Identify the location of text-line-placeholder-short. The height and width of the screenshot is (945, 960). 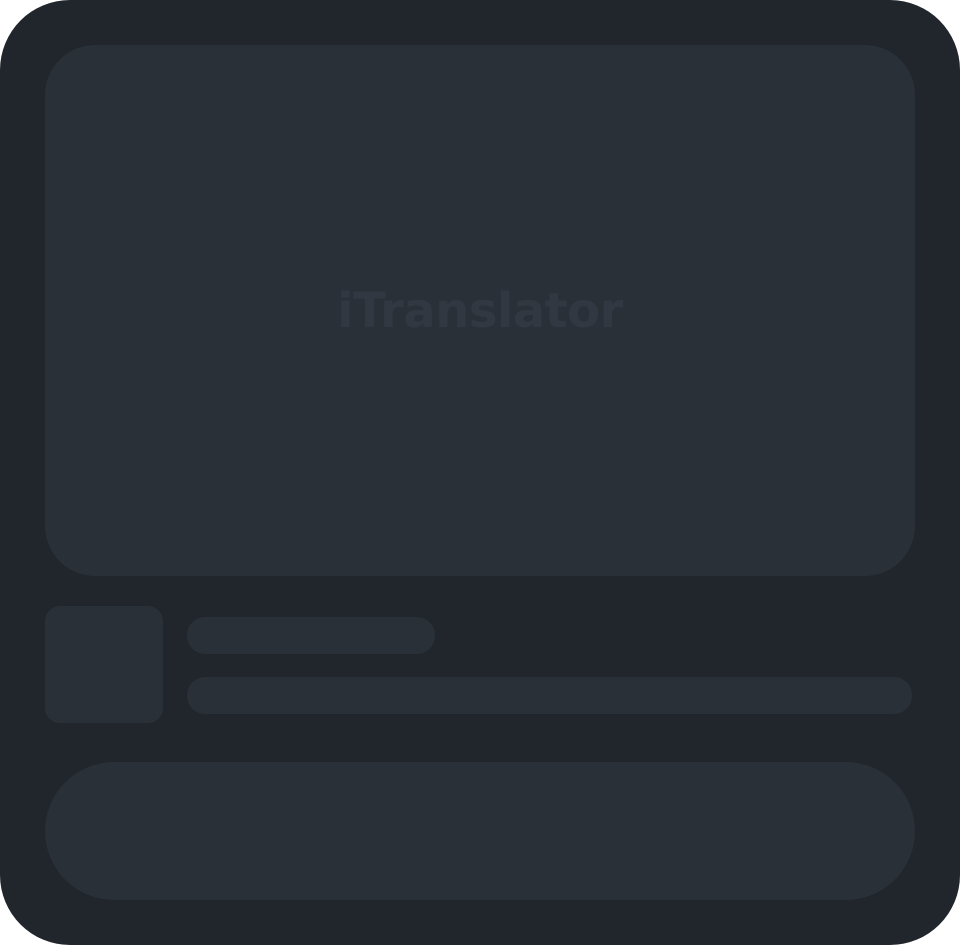
(311, 635).